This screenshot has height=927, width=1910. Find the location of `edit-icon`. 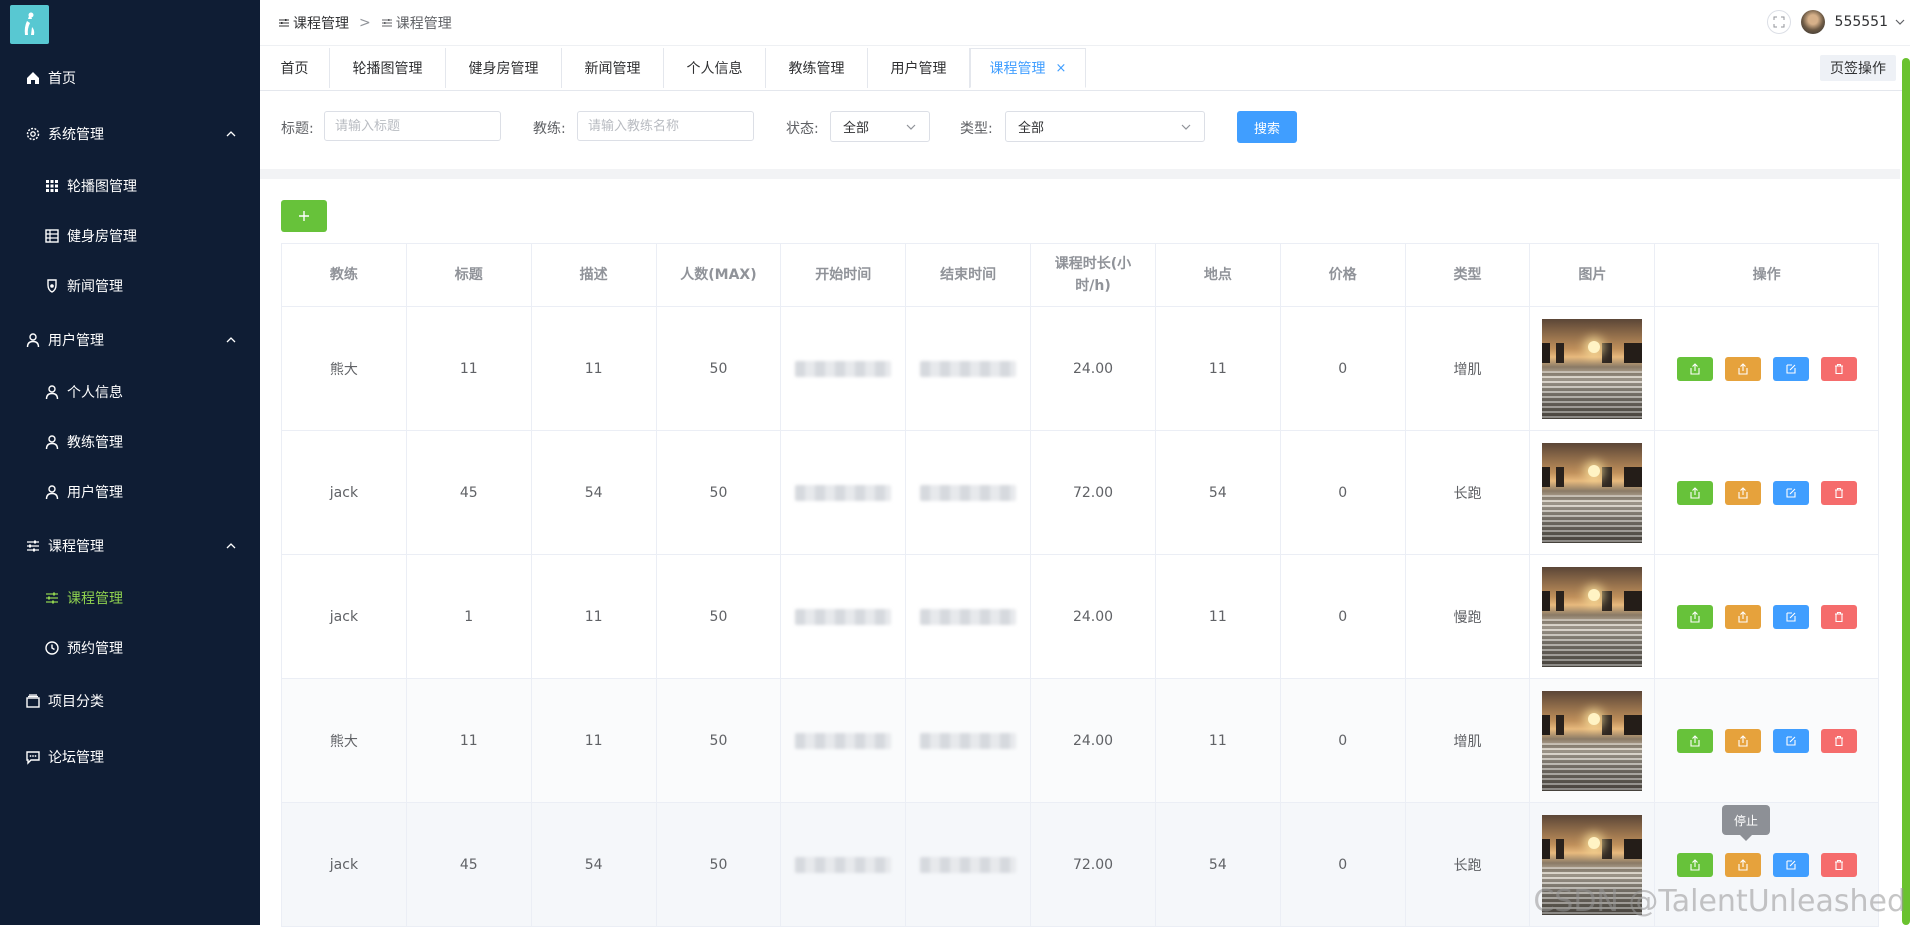

edit-icon is located at coordinates (1791, 864).